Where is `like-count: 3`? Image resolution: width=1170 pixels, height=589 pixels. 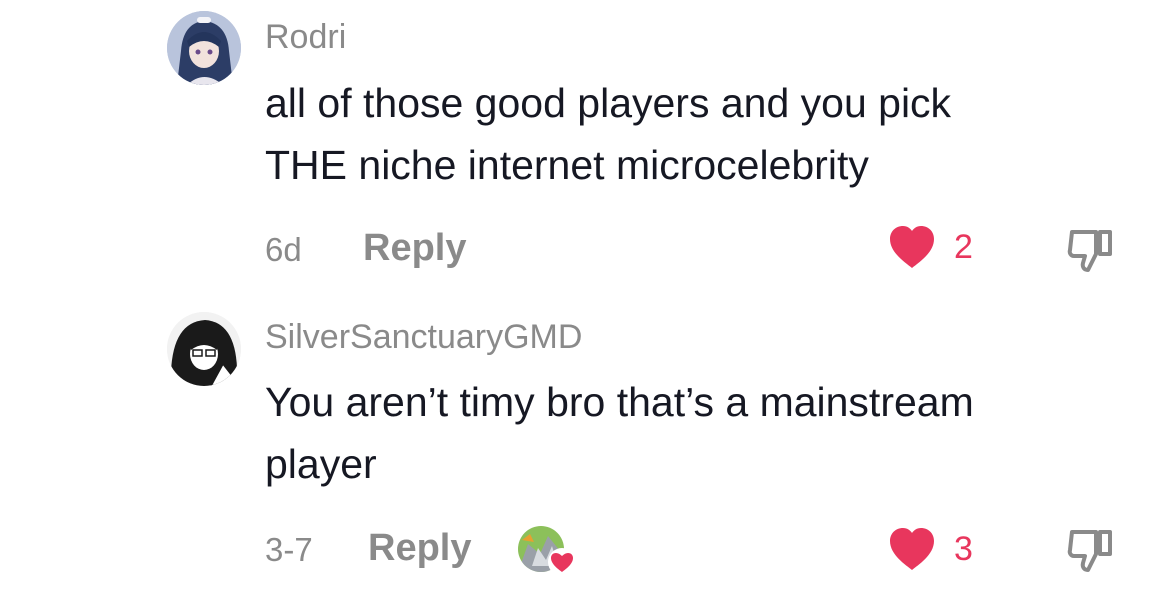 like-count: 3 is located at coordinates (963, 548).